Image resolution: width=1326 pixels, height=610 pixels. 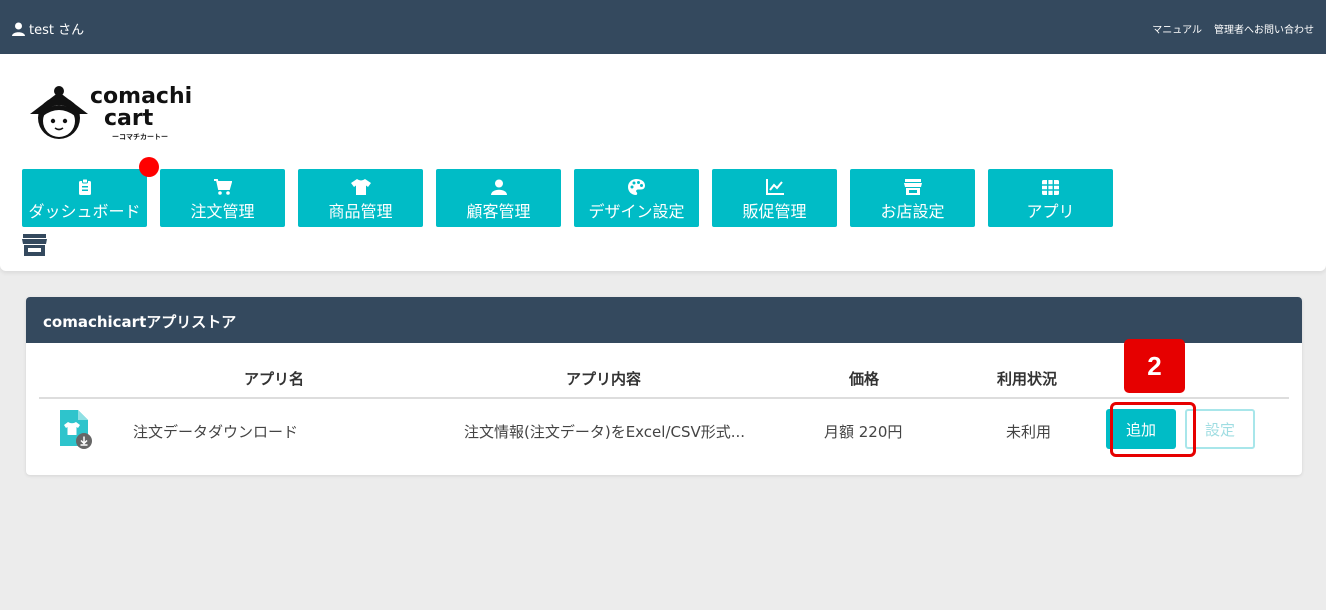 I want to click on palette-icon, so click(x=636, y=187).